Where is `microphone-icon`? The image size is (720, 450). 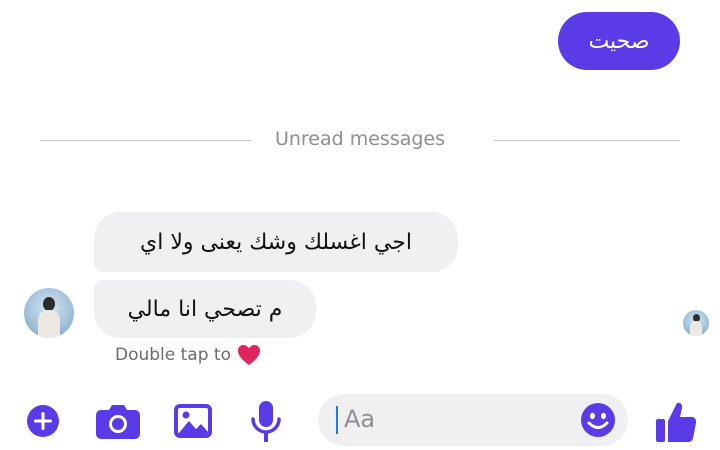
microphone-icon is located at coordinates (266, 421).